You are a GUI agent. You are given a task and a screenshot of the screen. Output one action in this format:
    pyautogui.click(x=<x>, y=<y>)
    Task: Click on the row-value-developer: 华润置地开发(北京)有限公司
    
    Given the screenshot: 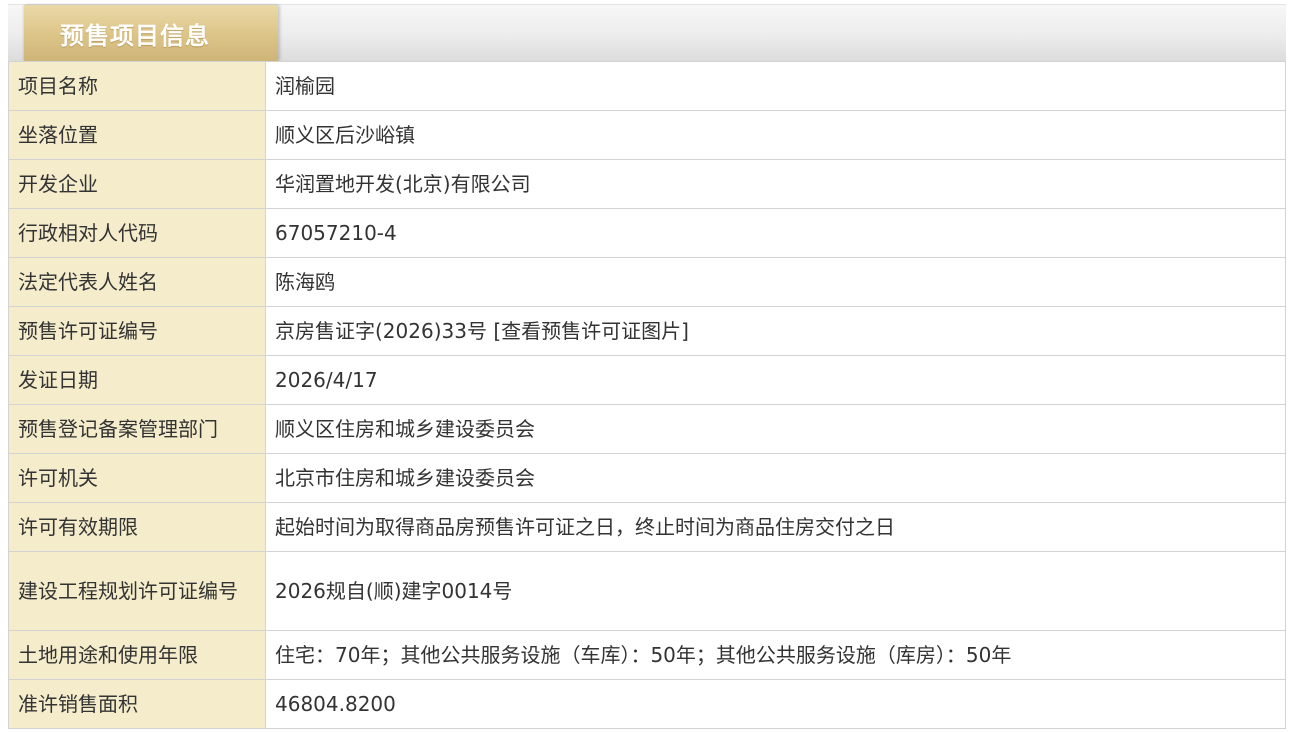 What is the action you would take?
    pyautogui.click(x=775, y=184)
    